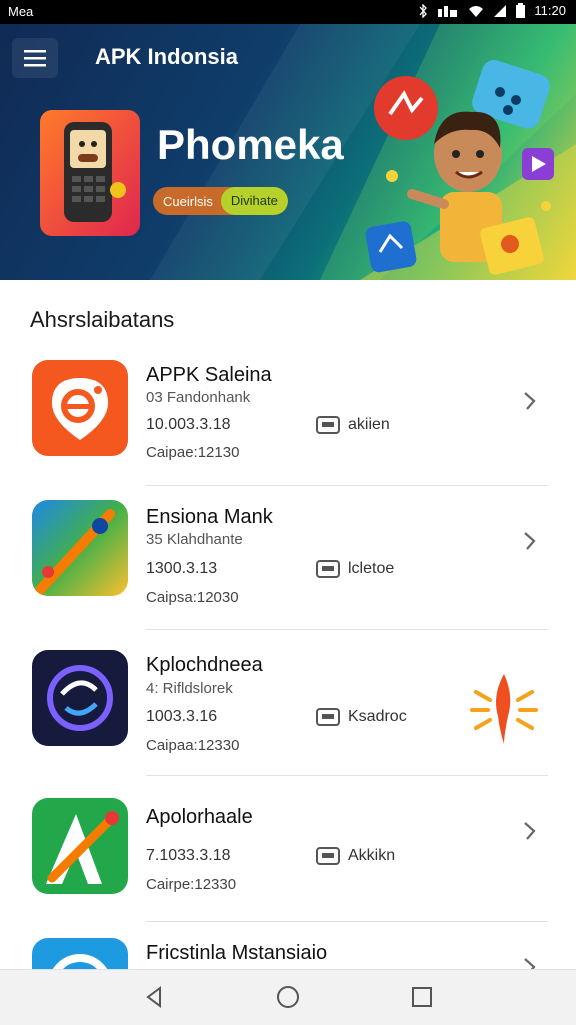 This screenshot has height=1025, width=576. What do you see at coordinates (476, 11) in the screenshot?
I see `wifi-icon` at bounding box center [476, 11].